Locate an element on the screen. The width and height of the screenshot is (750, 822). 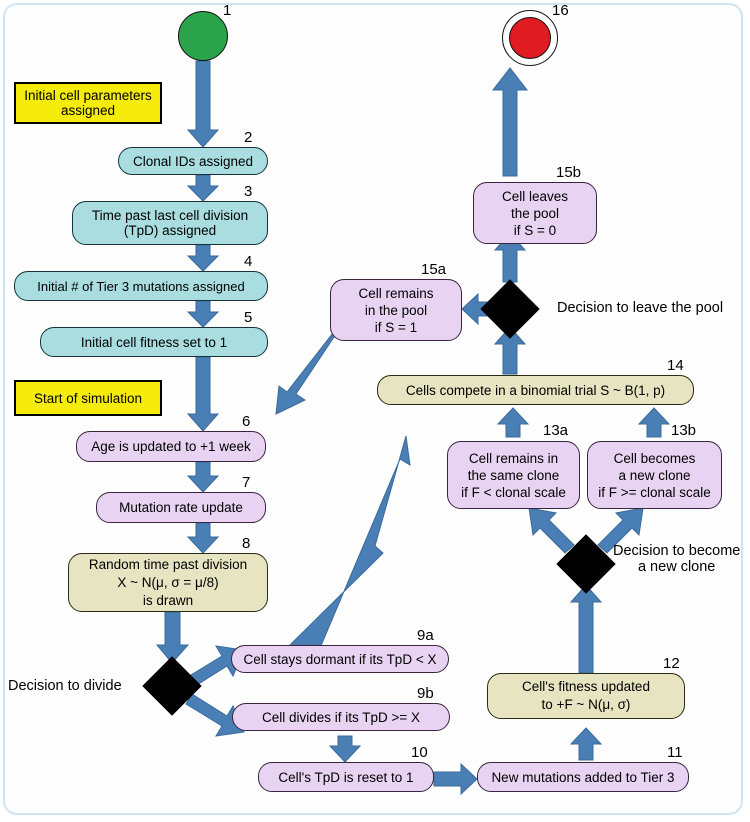
decision-new-clone-label: Decision to become a new clone is located at coordinates (677, 559).